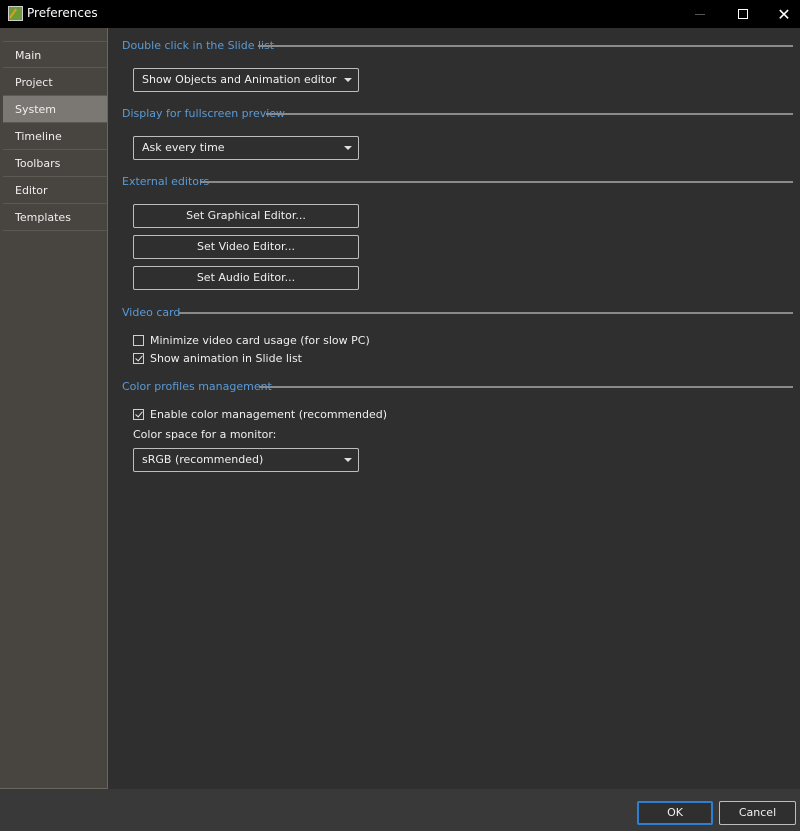  I want to click on dropdown-value: Show Objects and Animation editor, so click(239, 79).